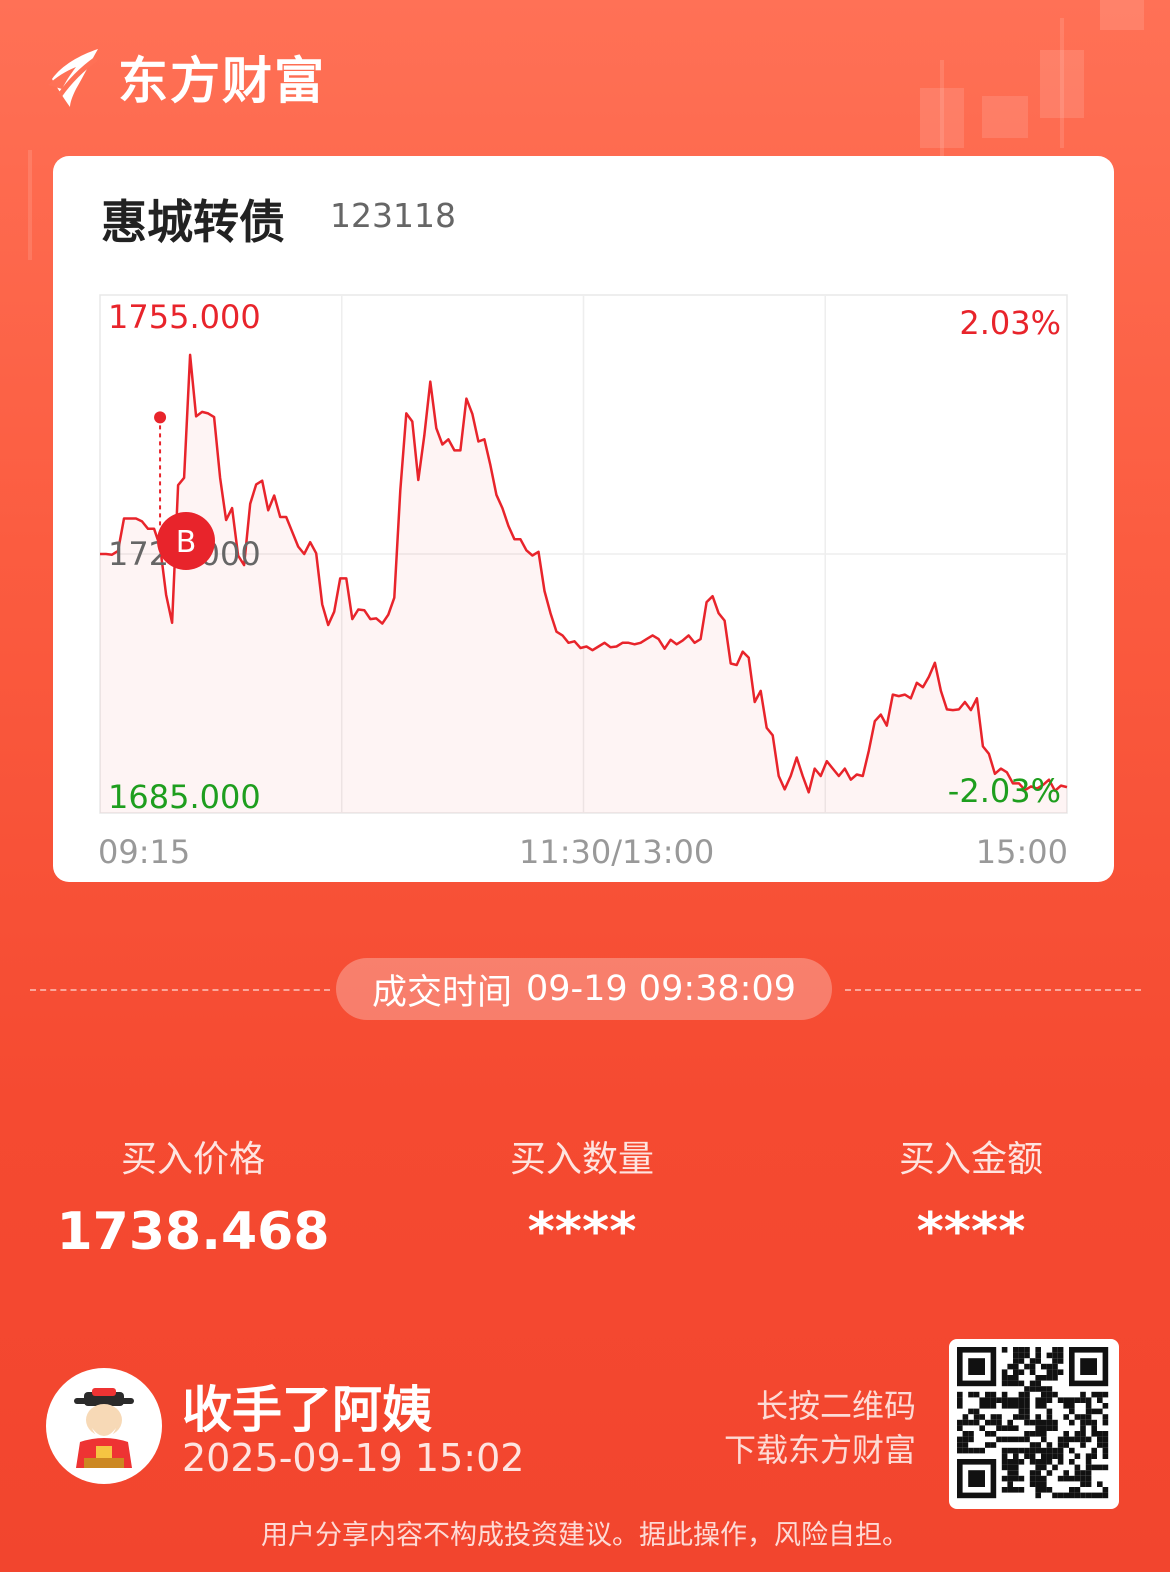 The height and width of the screenshot is (1572, 1170). Describe the element at coordinates (393, 215) in the screenshot. I see `stock-code: 123118` at that location.